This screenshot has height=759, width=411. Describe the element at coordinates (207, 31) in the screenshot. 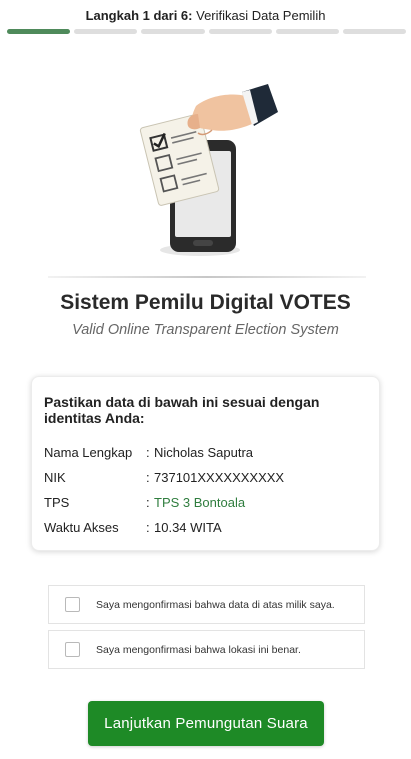

I see `progress-bar` at that location.